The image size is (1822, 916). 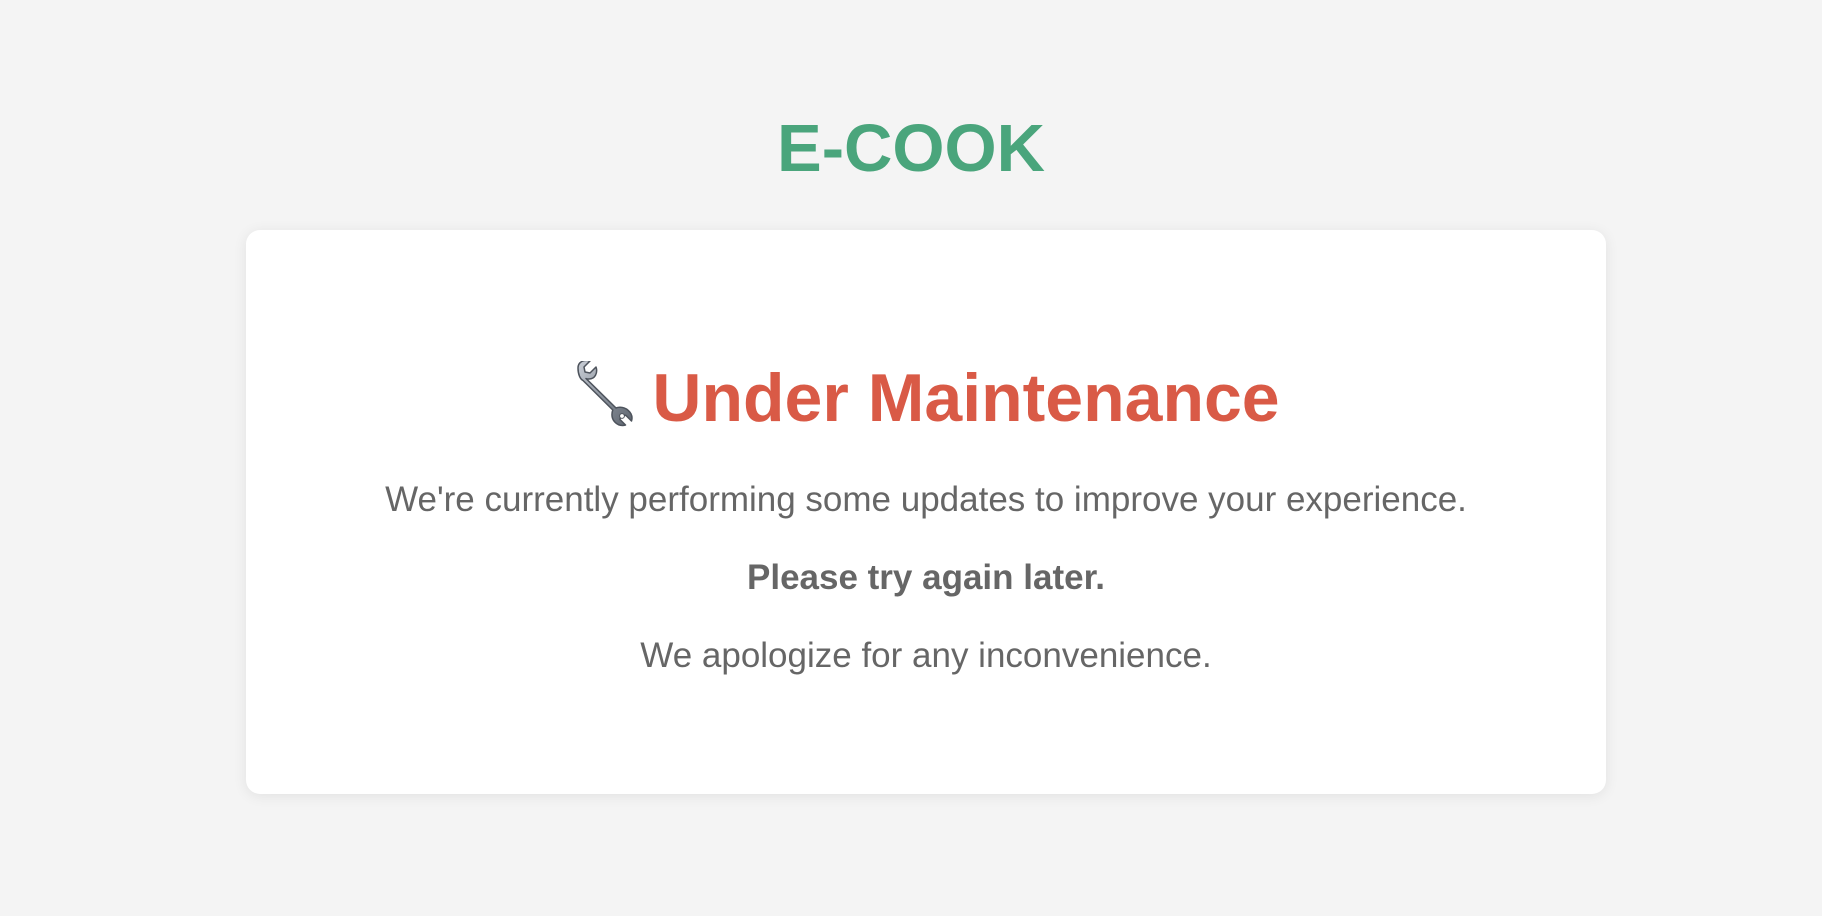 I want to click on maintenance-title: Under Maintenance, so click(x=966, y=398).